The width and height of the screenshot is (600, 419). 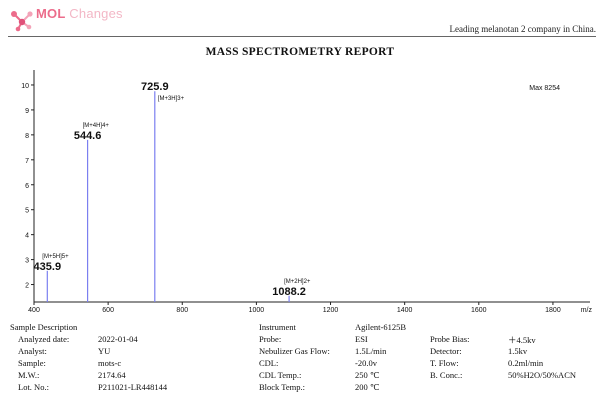 I want to click on detector-label: Detector:, so click(x=446, y=351).